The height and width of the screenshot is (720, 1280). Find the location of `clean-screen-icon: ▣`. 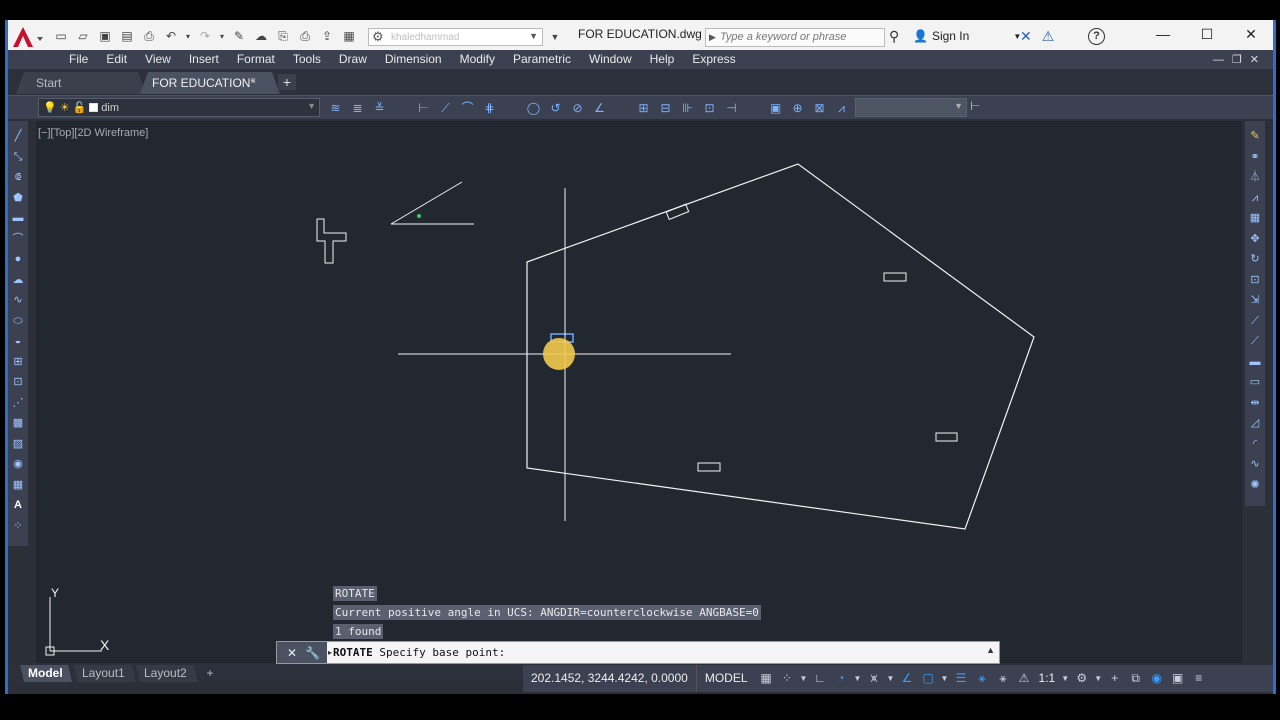

clean-screen-icon: ▣ is located at coordinates (1177, 678).